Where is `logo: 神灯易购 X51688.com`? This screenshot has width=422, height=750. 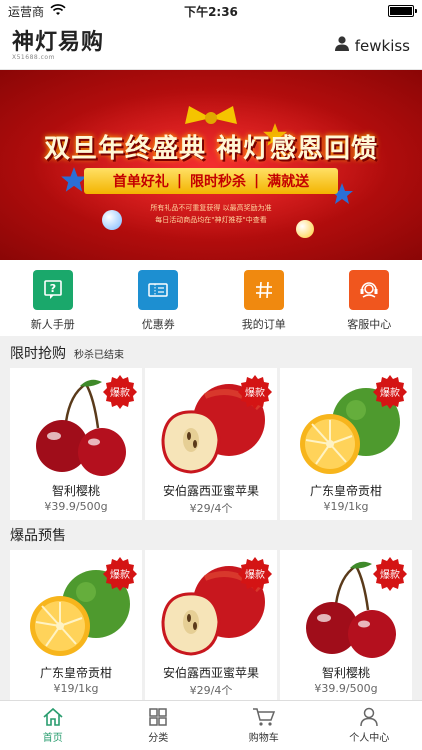 logo: 神灯易购 X51688.com is located at coordinates (58, 46).